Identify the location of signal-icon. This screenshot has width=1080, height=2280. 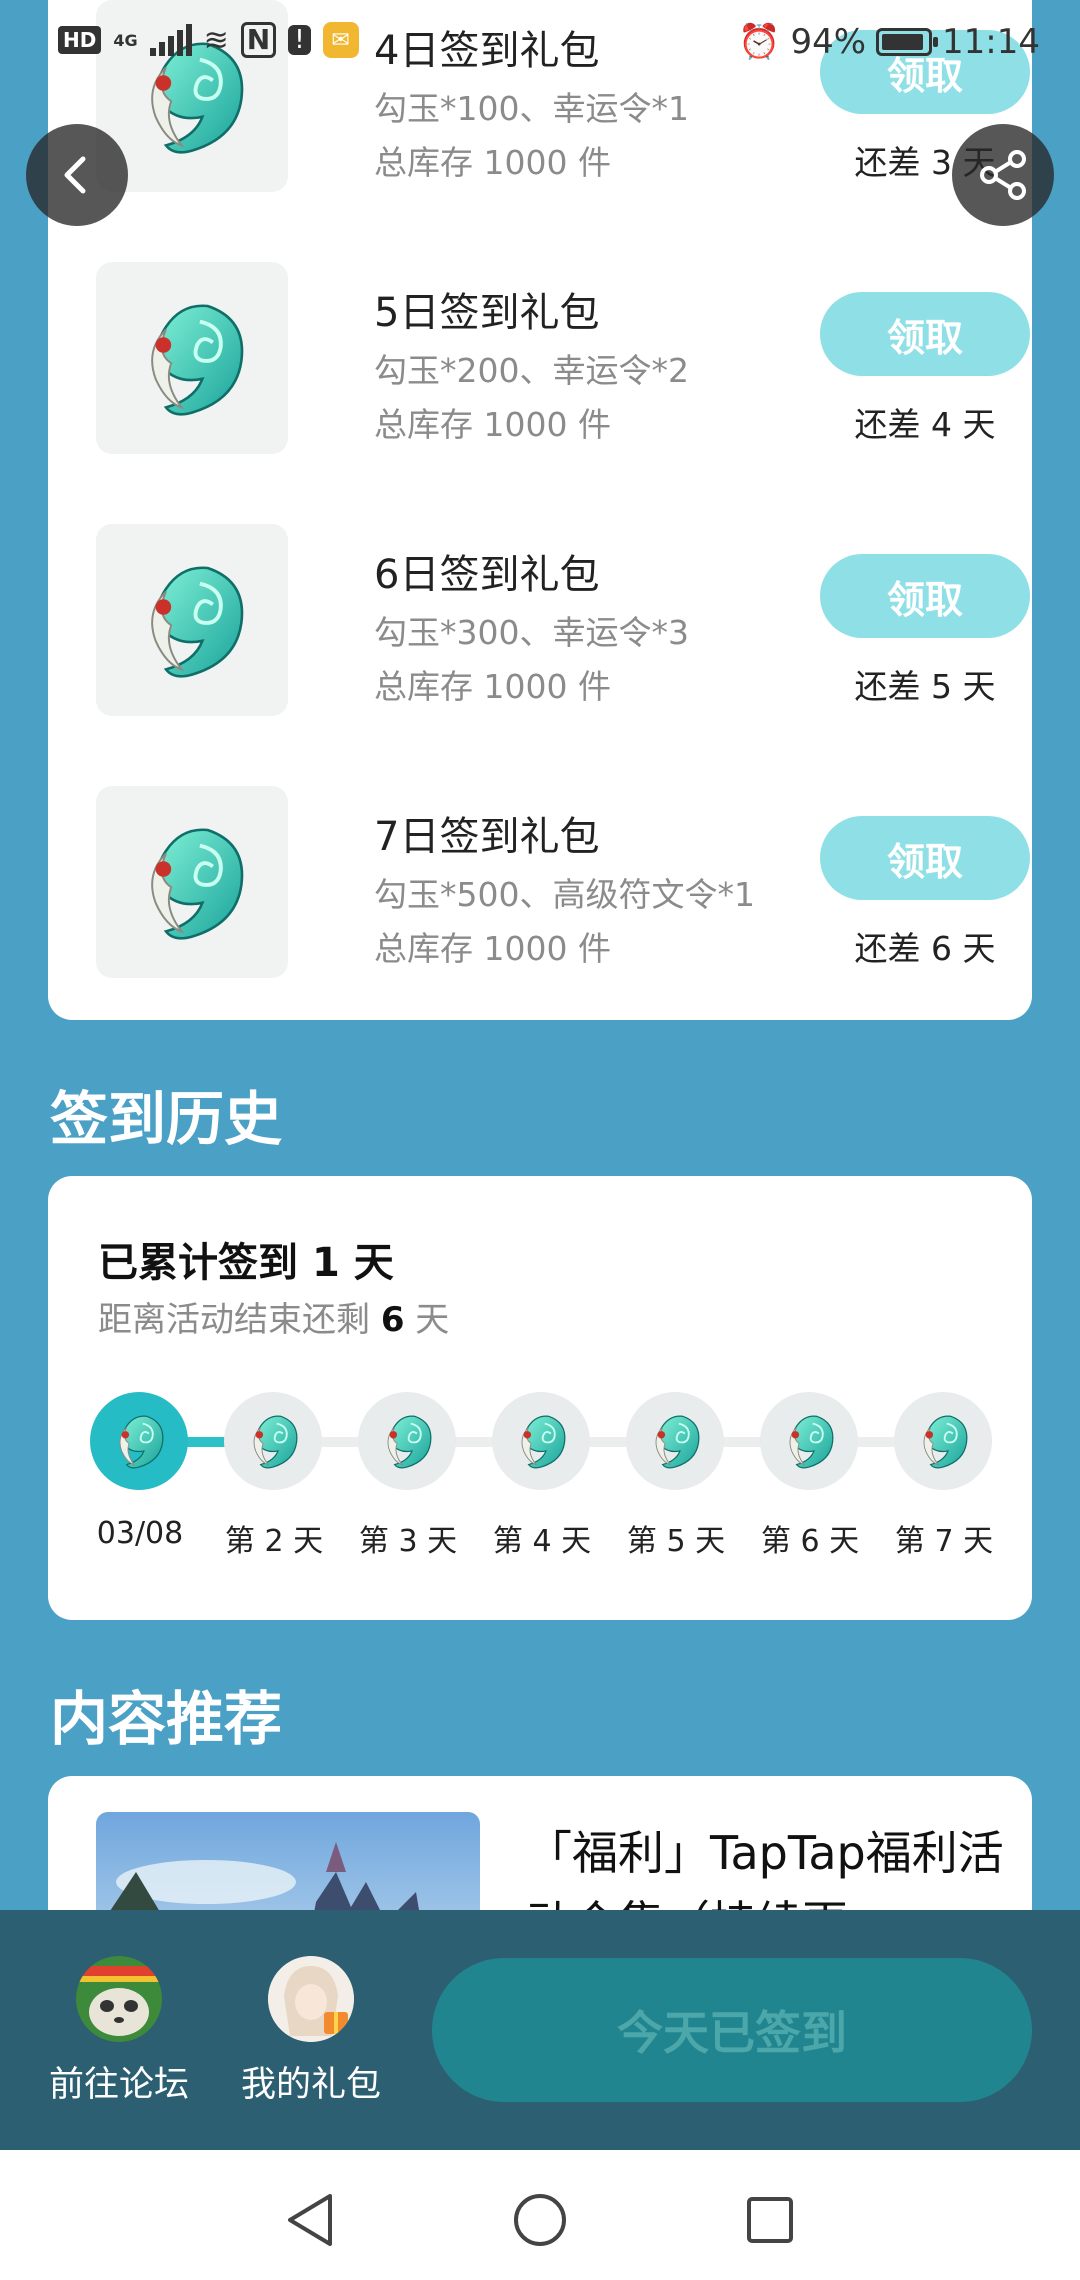
(170, 40).